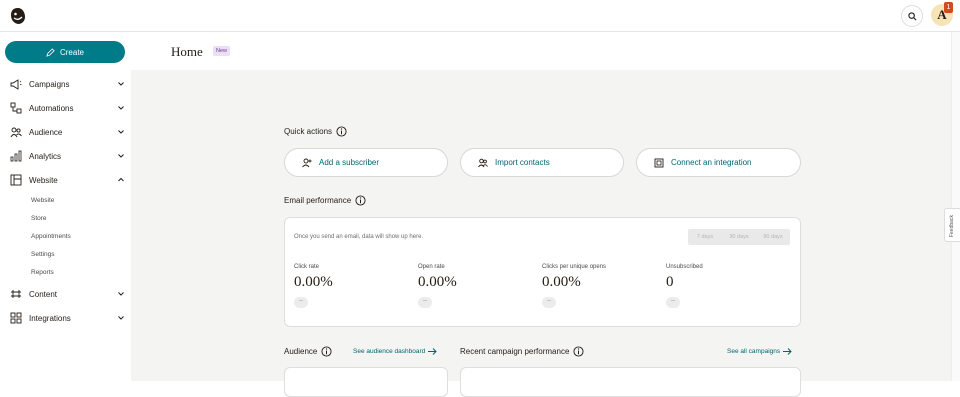  I want to click on chevron-up-icon, so click(121, 179).